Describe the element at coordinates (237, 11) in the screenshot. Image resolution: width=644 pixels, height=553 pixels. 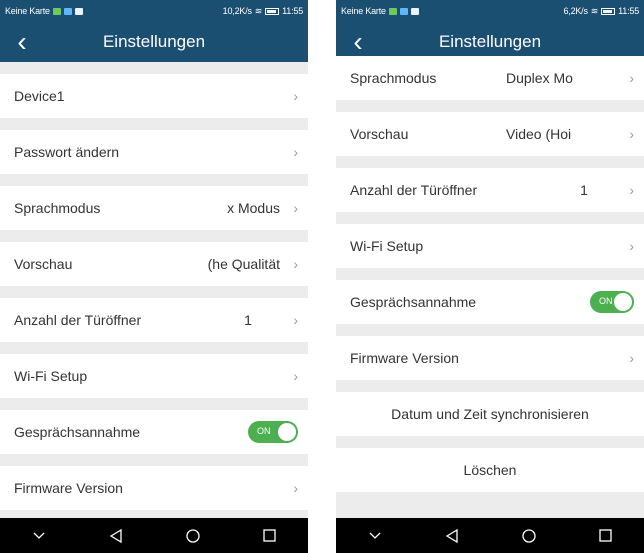
I see `network-speed: 10,2K/s` at that location.